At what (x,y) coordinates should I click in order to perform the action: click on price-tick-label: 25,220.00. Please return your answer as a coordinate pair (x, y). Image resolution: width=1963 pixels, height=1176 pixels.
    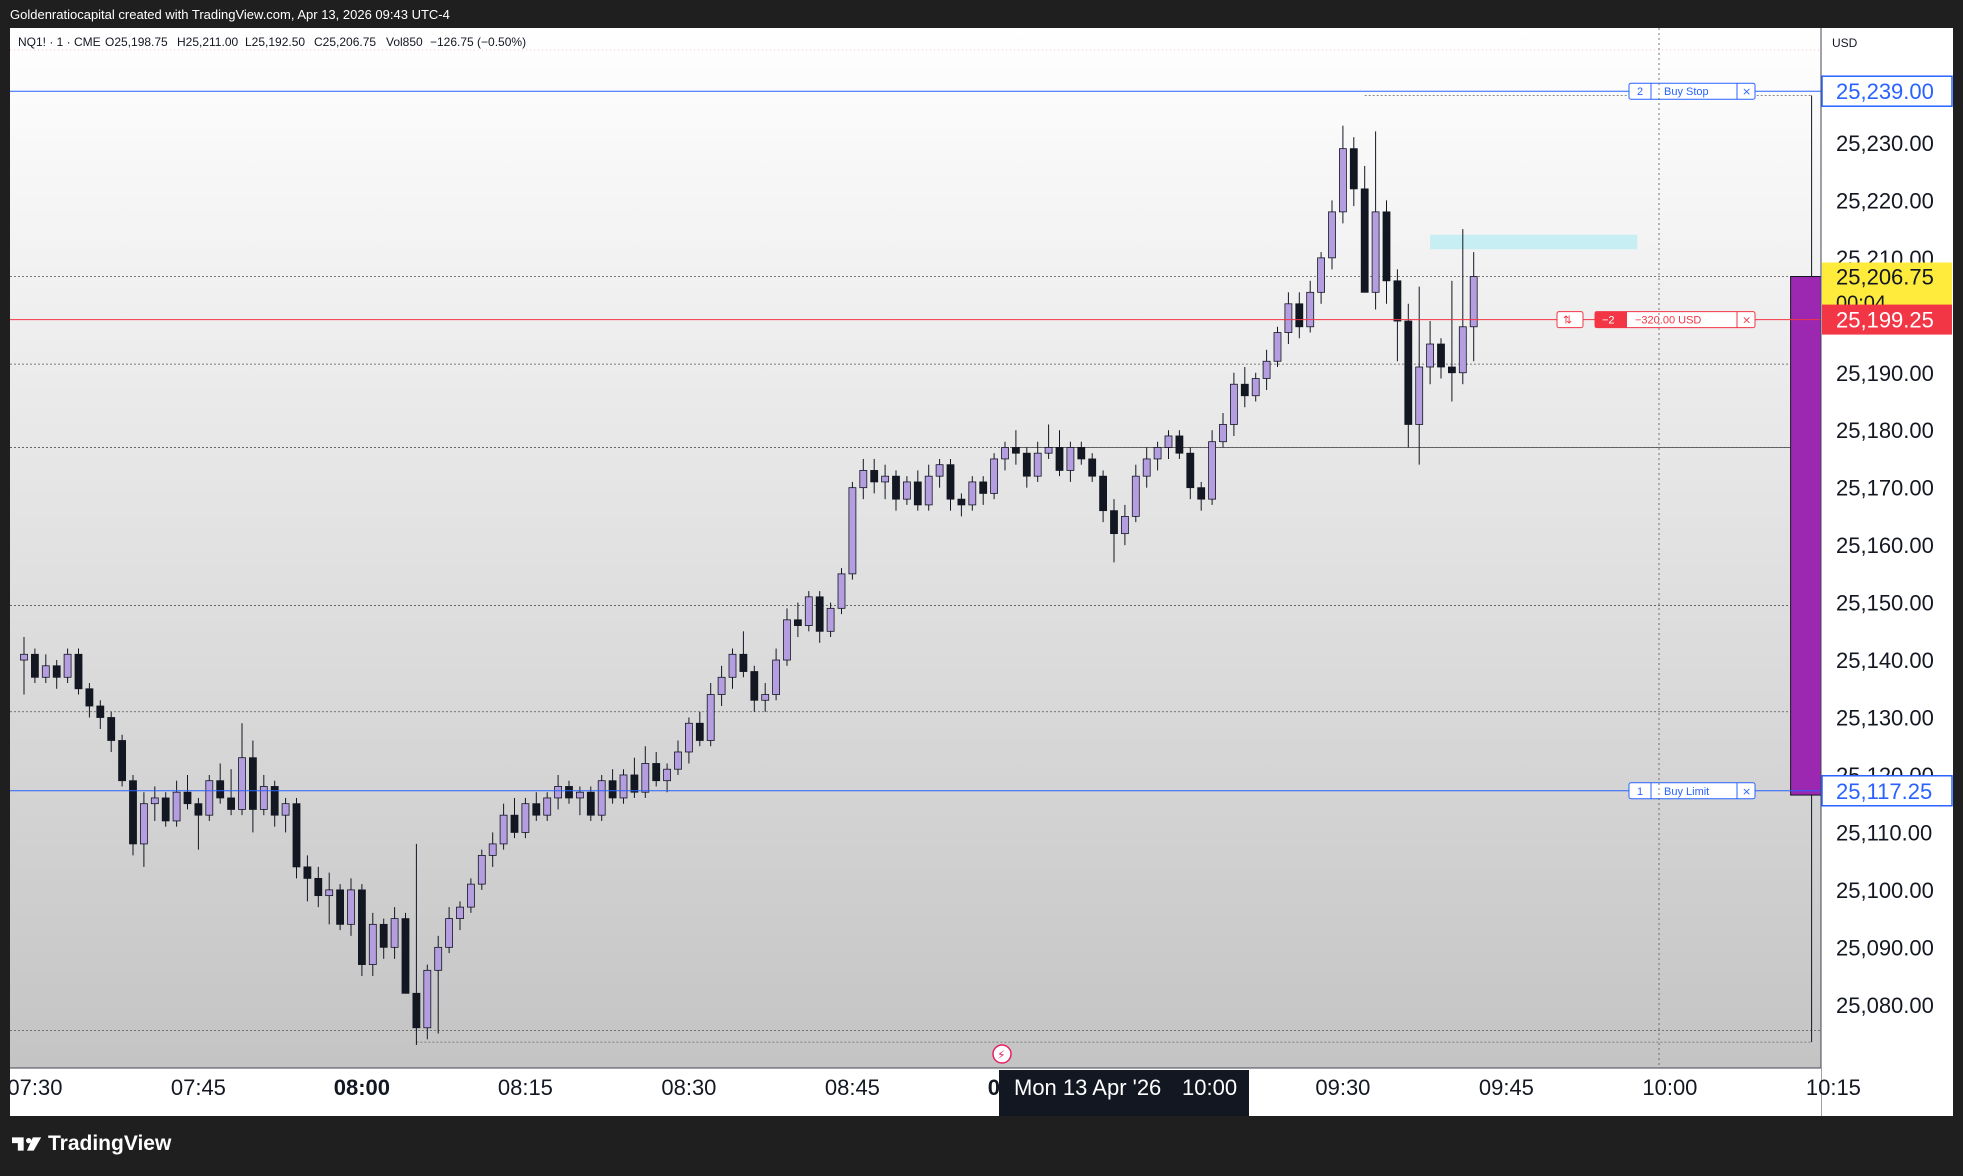
    Looking at the image, I should click on (1885, 200).